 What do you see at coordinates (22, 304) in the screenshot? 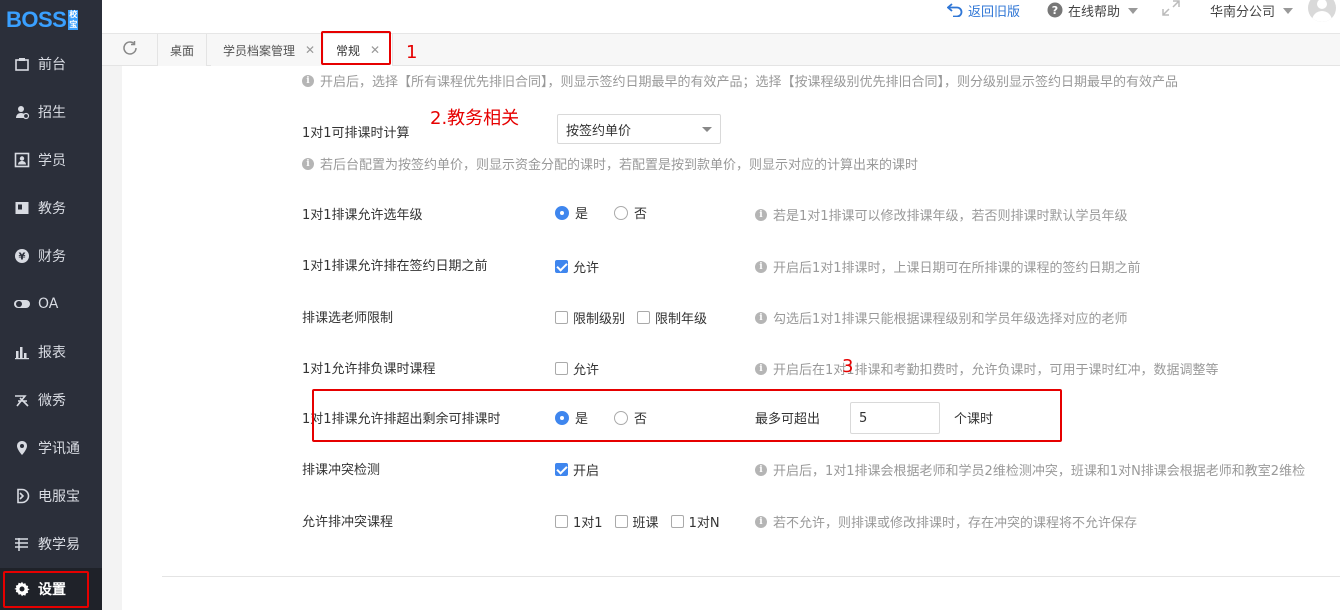
I see `oa-toggle-icon` at bounding box center [22, 304].